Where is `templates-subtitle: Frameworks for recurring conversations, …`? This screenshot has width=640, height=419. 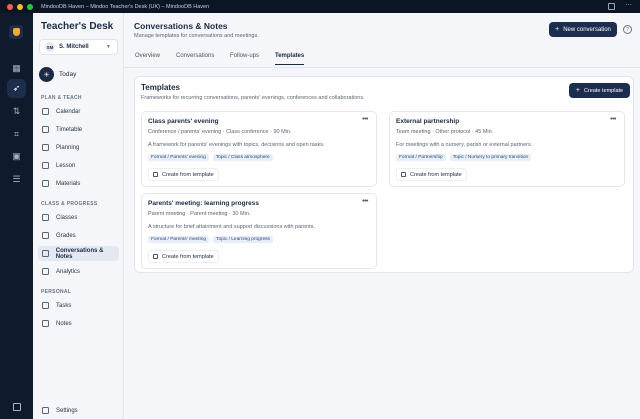 templates-subtitle: Frameworks for recurring conversations, … is located at coordinates (253, 98).